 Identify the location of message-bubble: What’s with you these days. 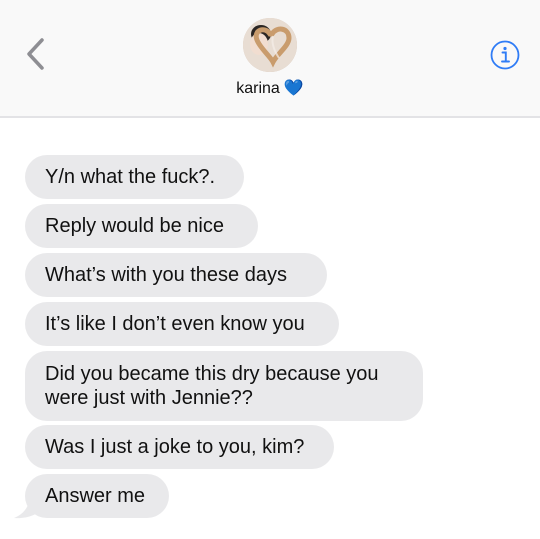
(176, 275).